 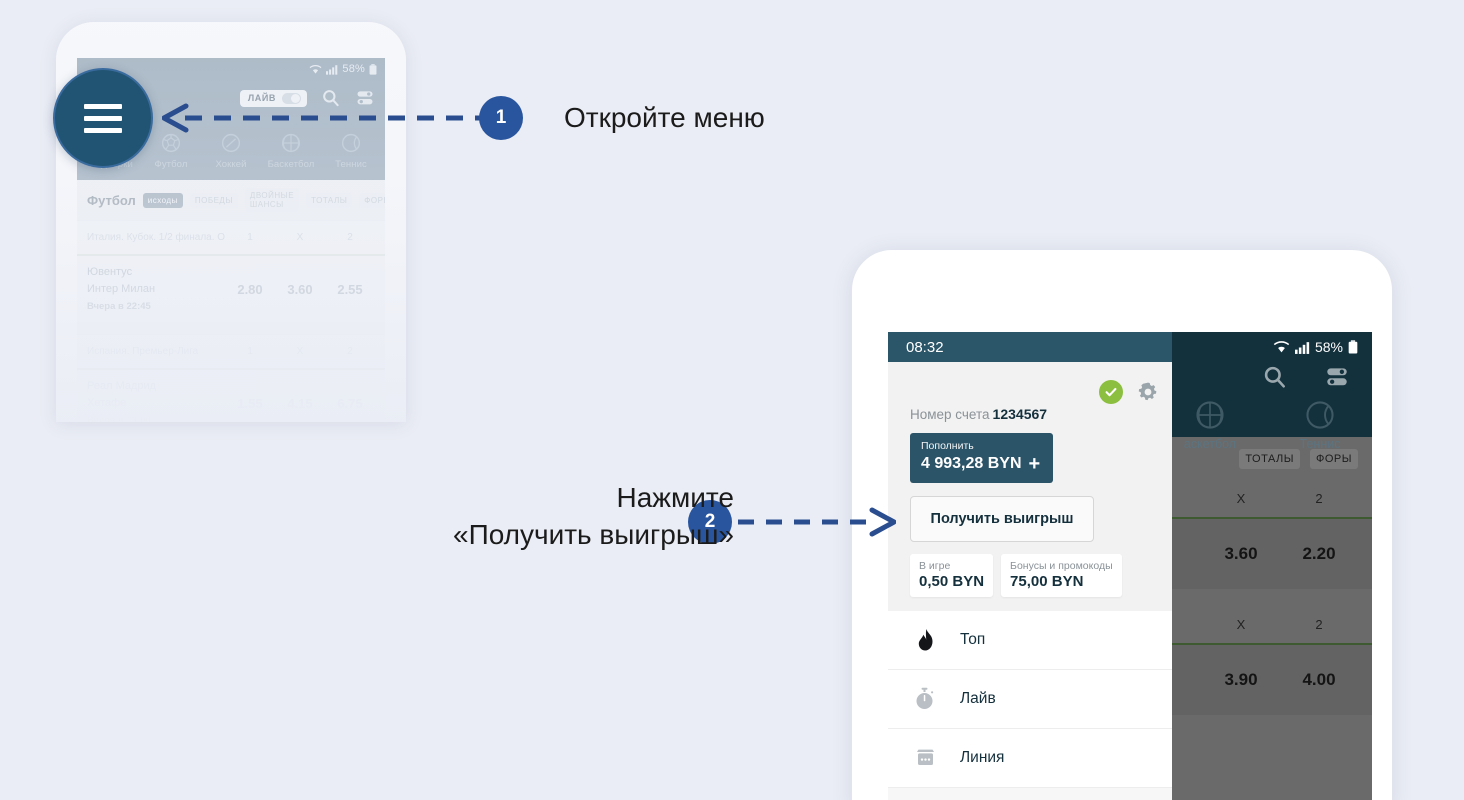 I want to click on phone1-sport-label: Теннис, so click(x=351, y=164).